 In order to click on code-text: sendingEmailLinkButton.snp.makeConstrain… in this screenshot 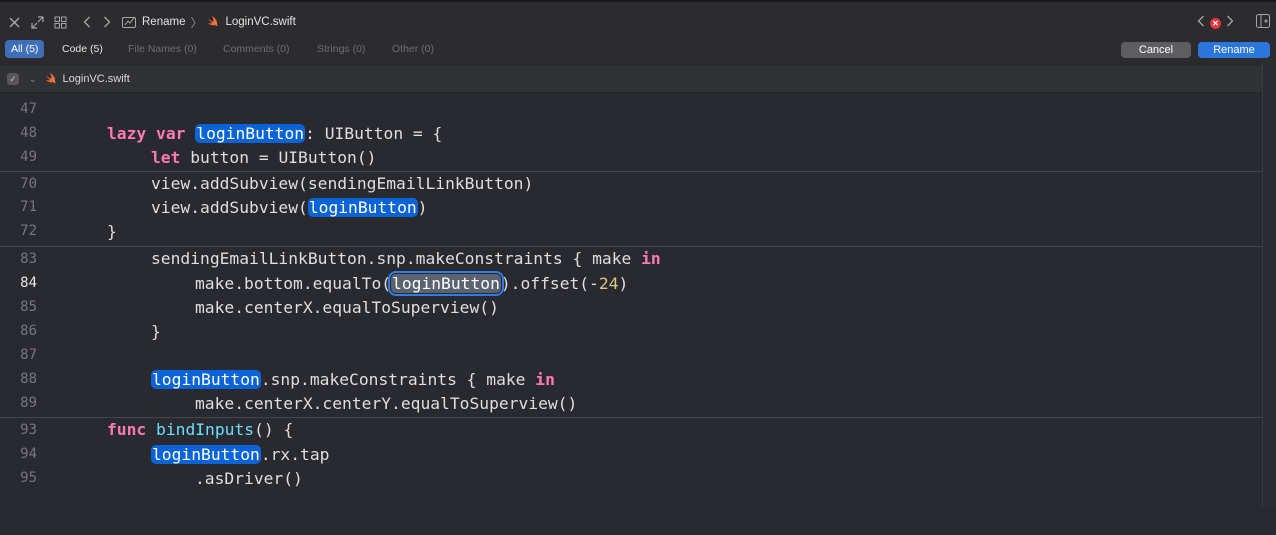, I will do `click(406, 258)`.